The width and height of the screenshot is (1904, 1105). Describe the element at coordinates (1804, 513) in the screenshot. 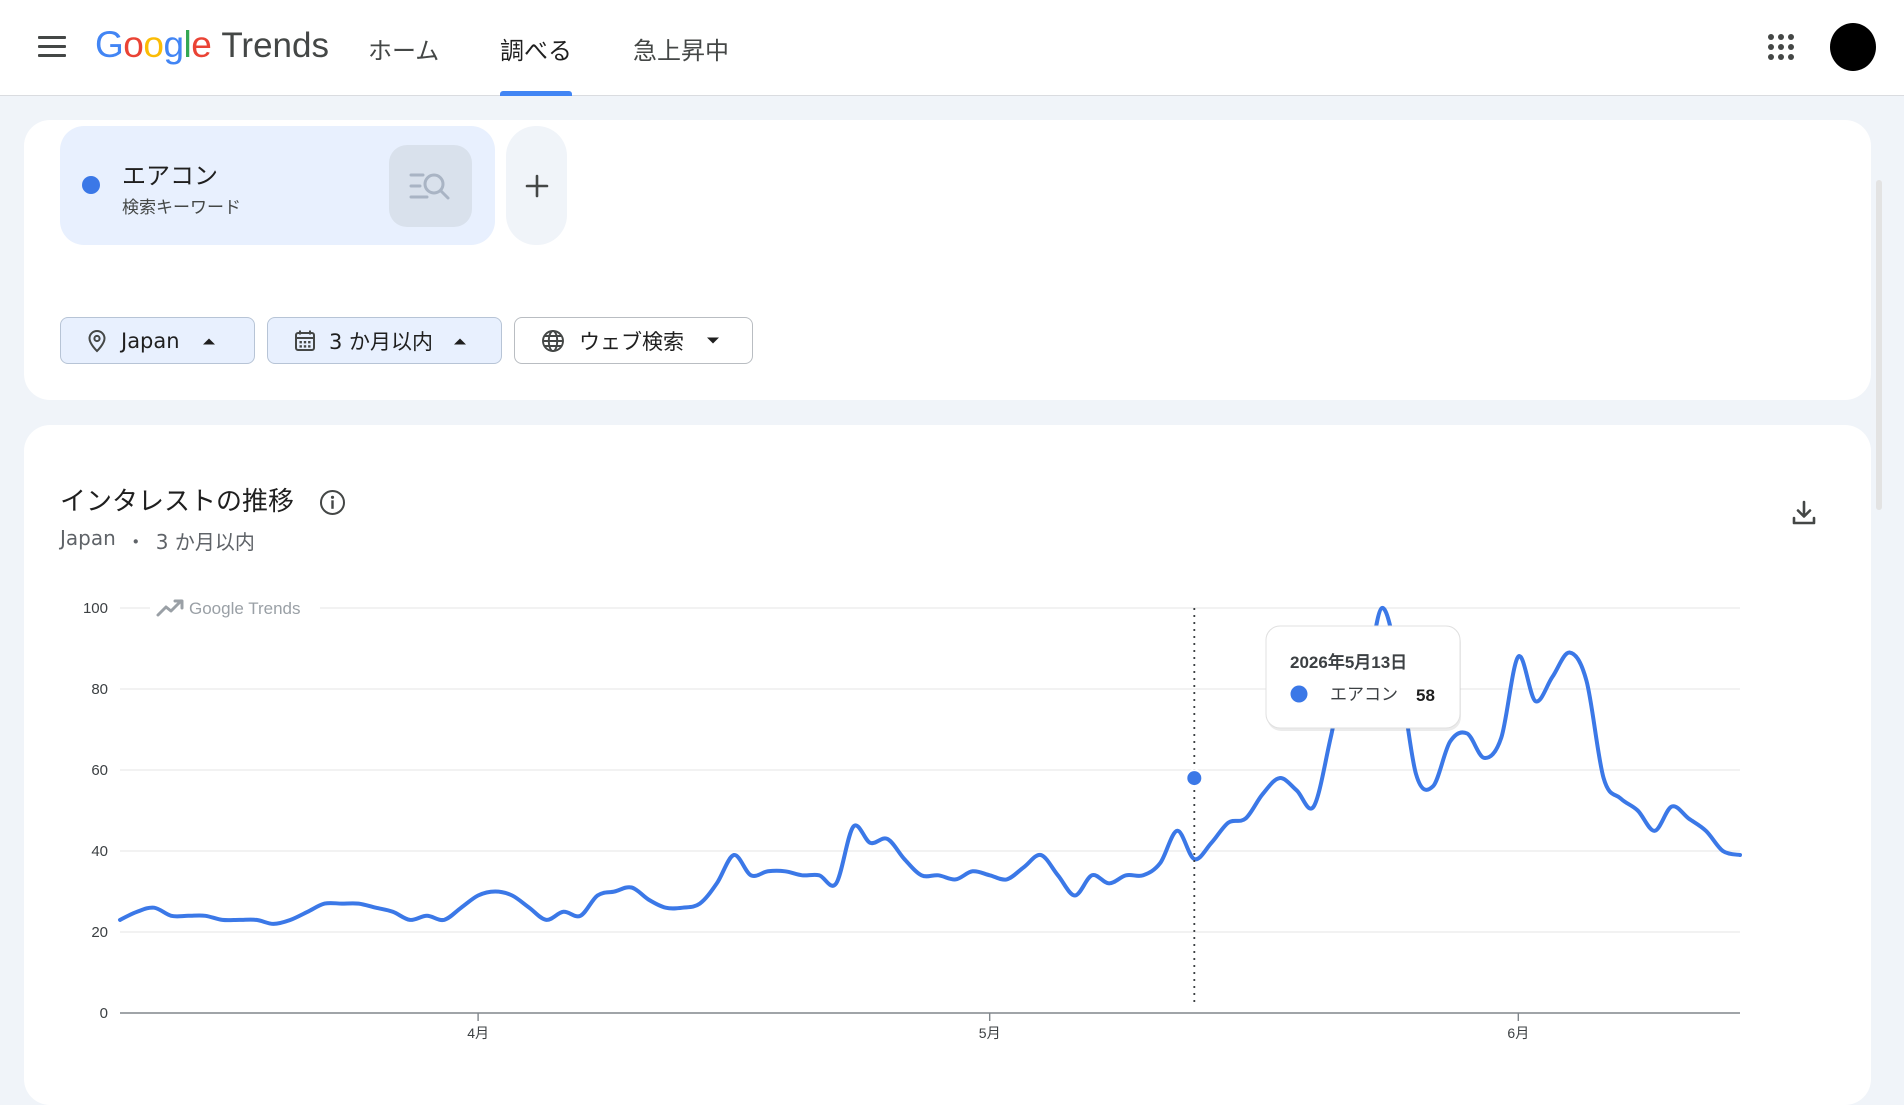

I see `download-icon` at that location.